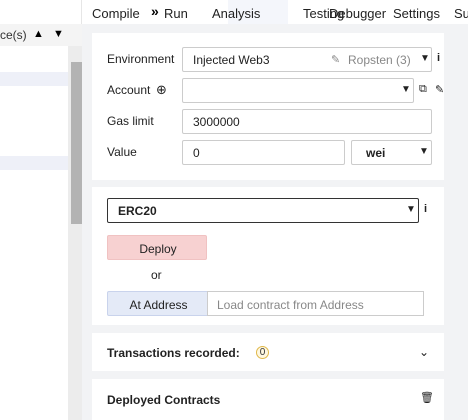  What do you see at coordinates (290, 305) in the screenshot?
I see `contract-address-placeholder: Load contract from Address` at bounding box center [290, 305].